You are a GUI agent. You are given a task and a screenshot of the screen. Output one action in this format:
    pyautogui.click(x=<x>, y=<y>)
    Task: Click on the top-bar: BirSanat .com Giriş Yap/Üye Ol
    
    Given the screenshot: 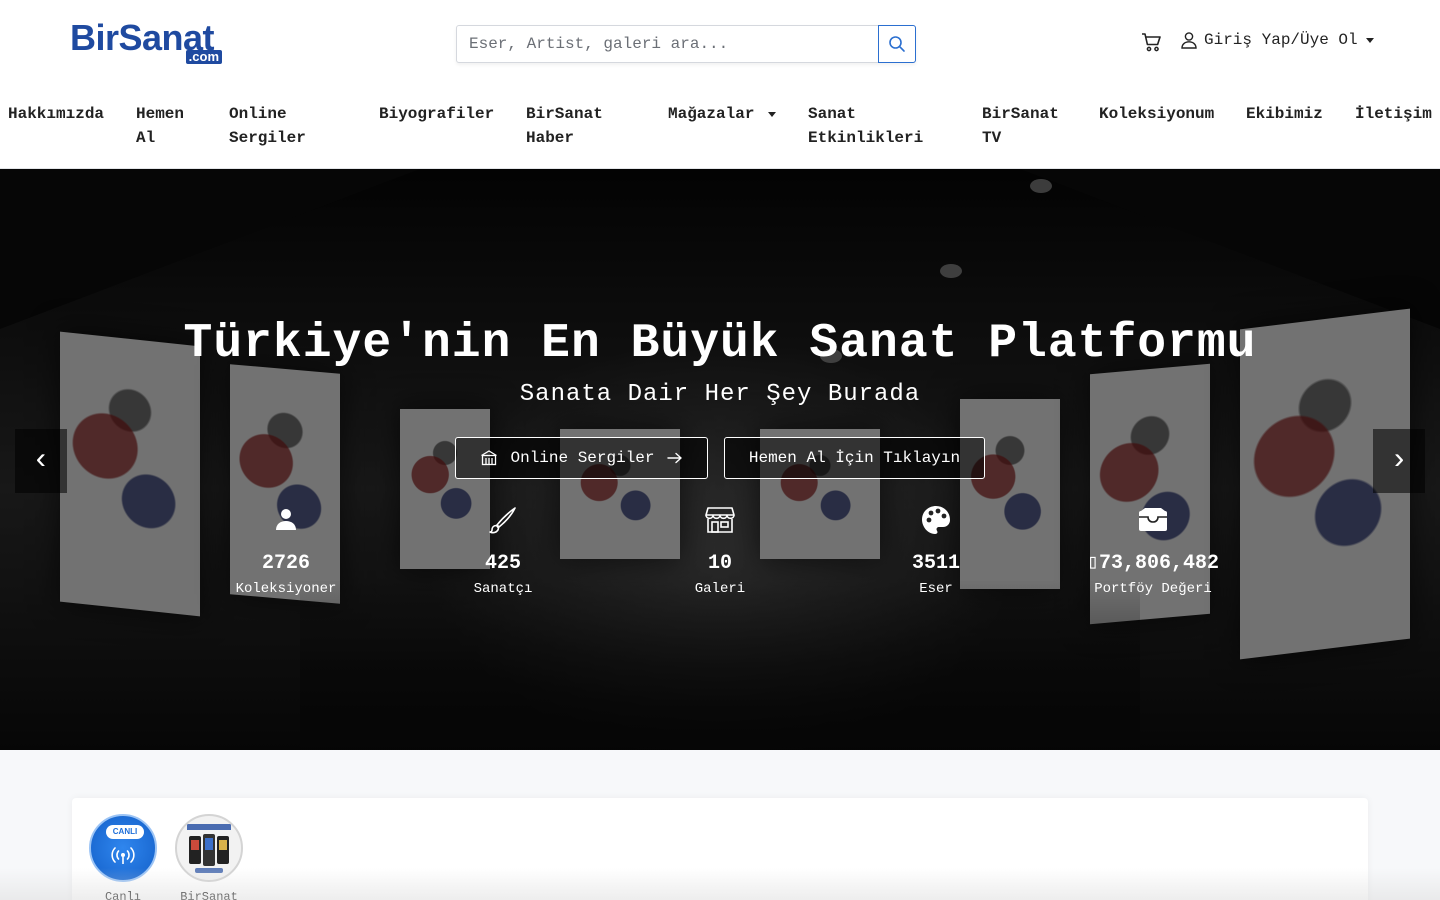 What is the action you would take?
    pyautogui.click(x=720, y=44)
    